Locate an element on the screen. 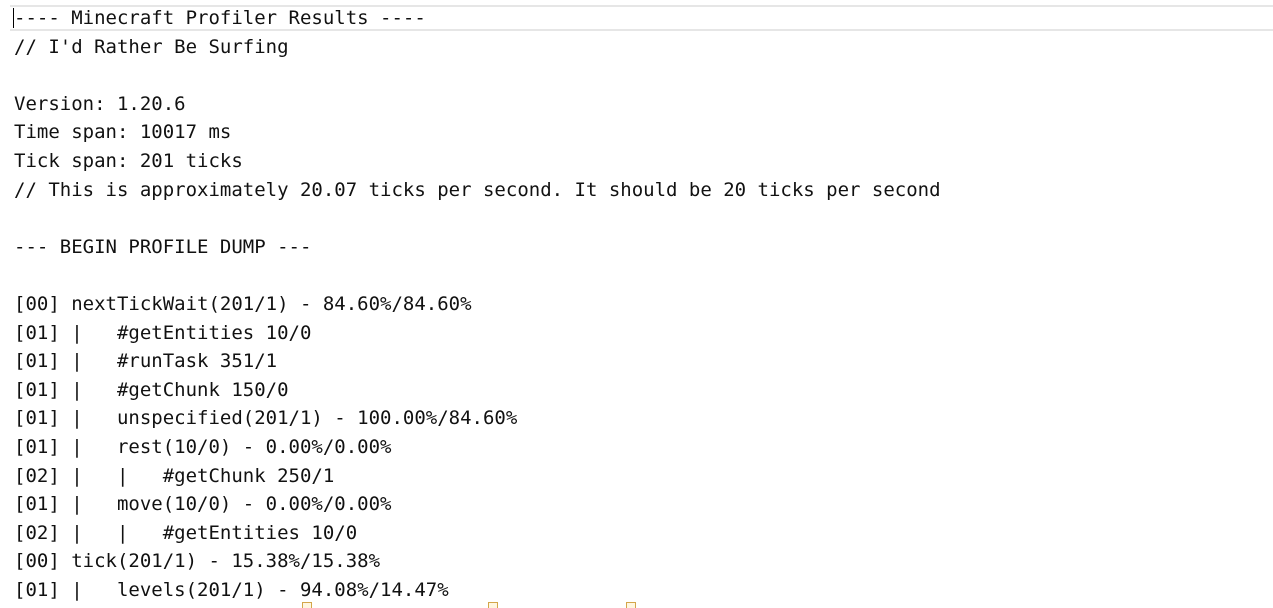 The width and height of the screenshot is (1273, 608). text-line: [01] | #getChunk 150/0 is located at coordinates (477, 390).